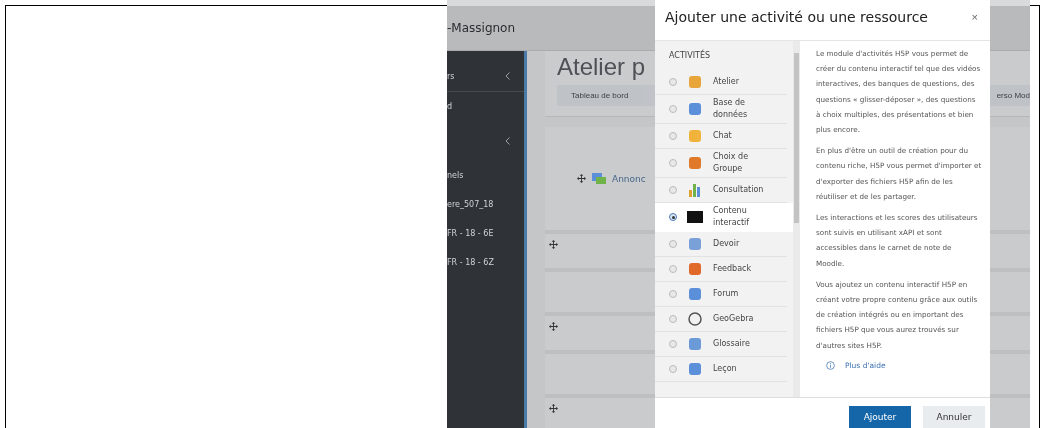  What do you see at coordinates (880, 417) in the screenshot?
I see `add-button: Ajouter` at bounding box center [880, 417].